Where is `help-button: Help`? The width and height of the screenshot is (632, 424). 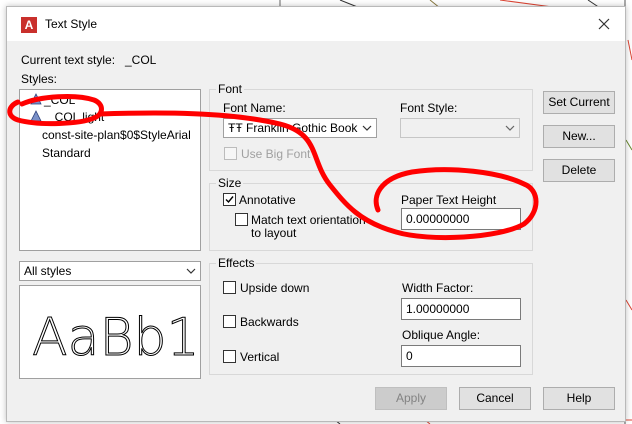 help-button: Help is located at coordinates (579, 398).